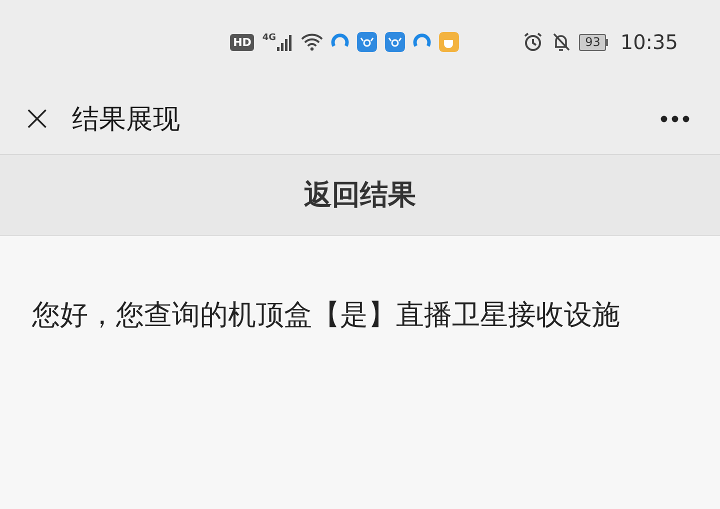  What do you see at coordinates (312, 42) in the screenshot?
I see `wifi-icon` at bounding box center [312, 42].